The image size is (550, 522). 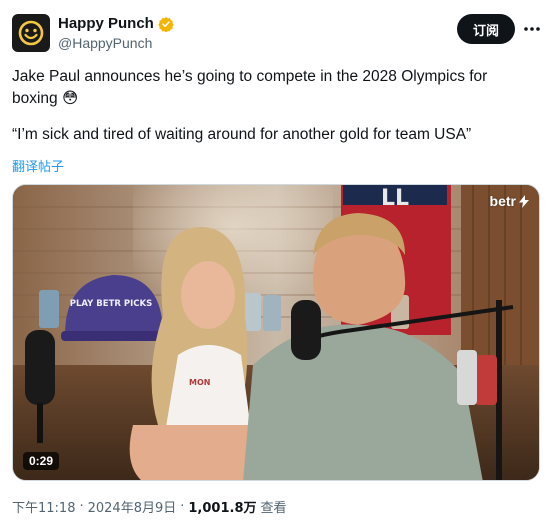 I want to click on follow-button: 订阅, so click(x=486, y=29).